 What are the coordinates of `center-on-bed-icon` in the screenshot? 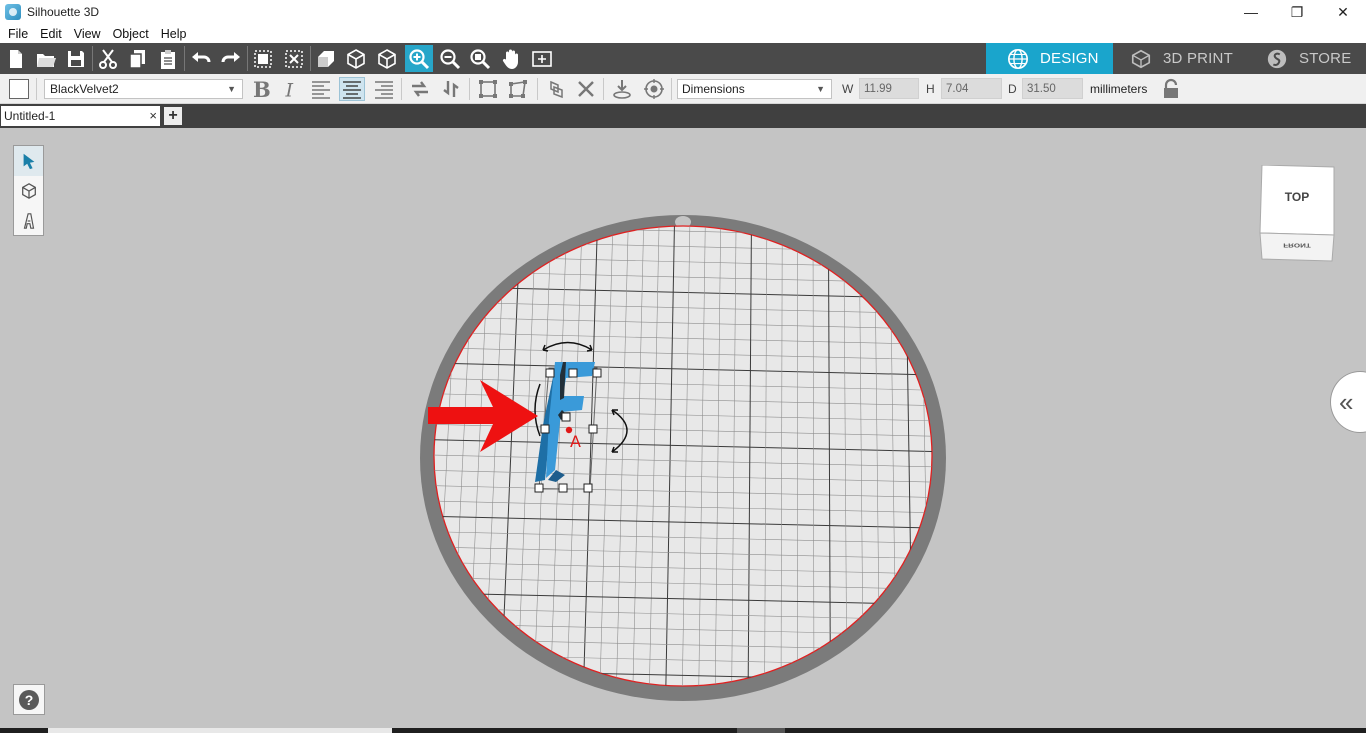 It's located at (654, 89).